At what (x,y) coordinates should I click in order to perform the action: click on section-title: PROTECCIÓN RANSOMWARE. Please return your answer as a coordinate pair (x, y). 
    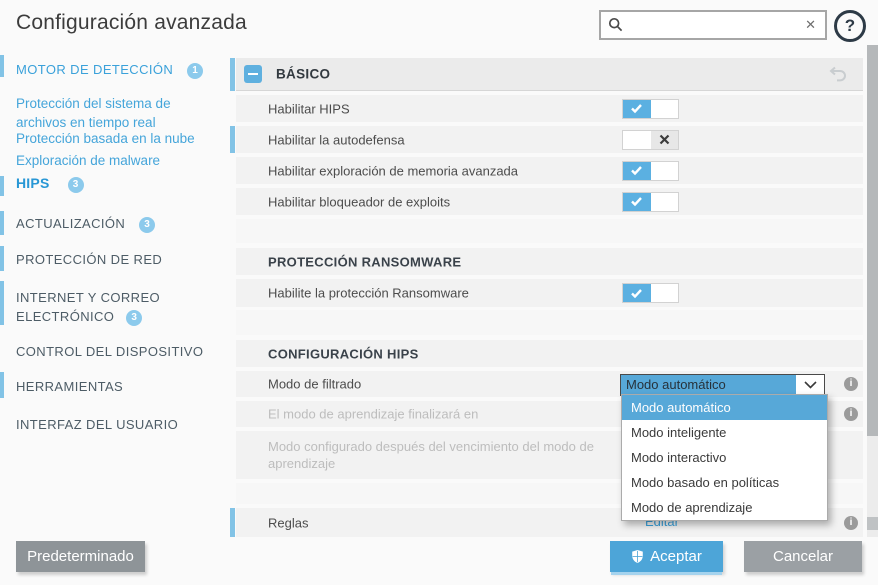
    Looking at the image, I should click on (365, 261).